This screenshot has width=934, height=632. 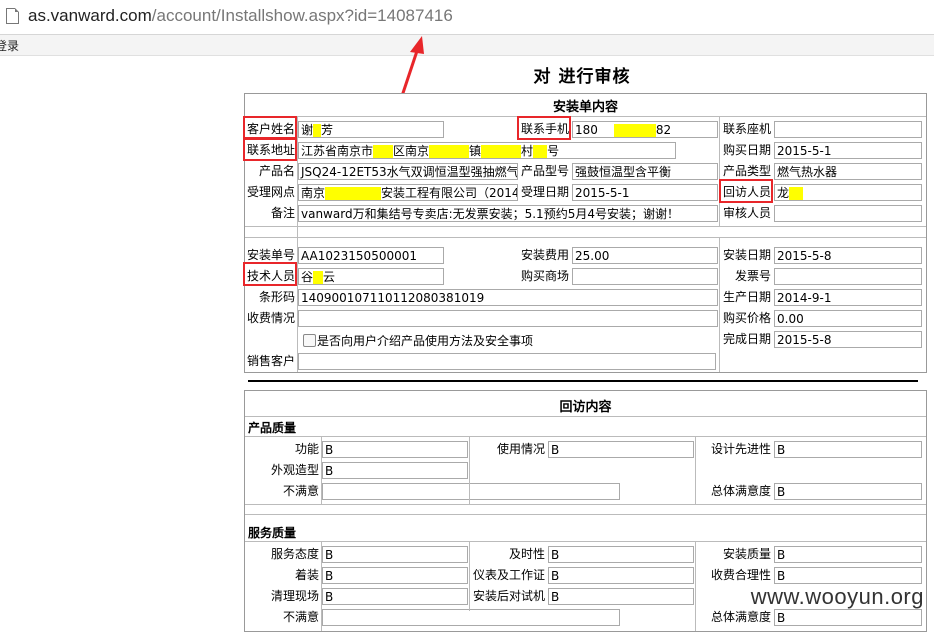 I want to click on dress-field: B, so click(x=395, y=575).